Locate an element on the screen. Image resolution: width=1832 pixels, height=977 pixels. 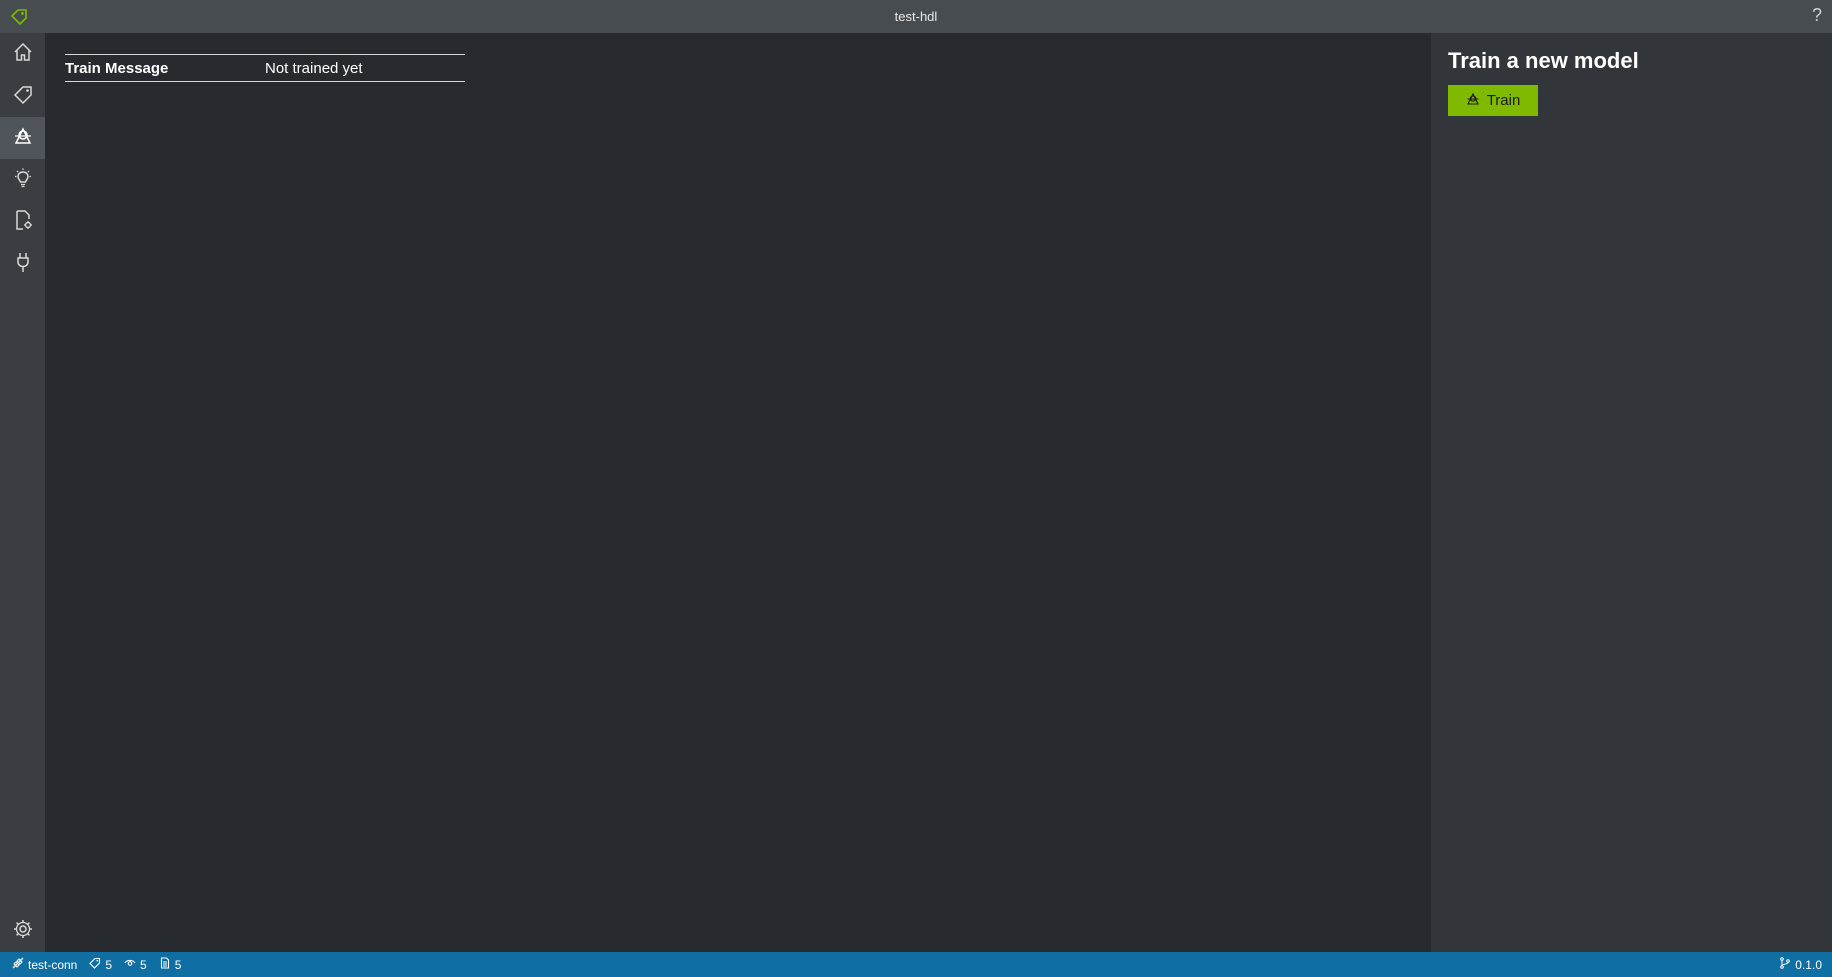
panel-title: Train a new model is located at coordinates (1543, 60).